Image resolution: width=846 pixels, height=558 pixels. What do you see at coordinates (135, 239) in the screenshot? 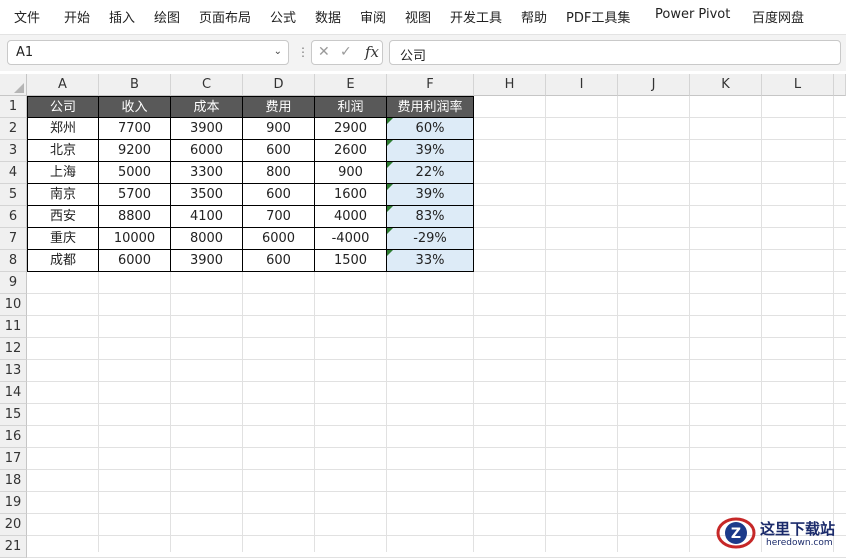
I see `table-cell: 10000` at bounding box center [135, 239].